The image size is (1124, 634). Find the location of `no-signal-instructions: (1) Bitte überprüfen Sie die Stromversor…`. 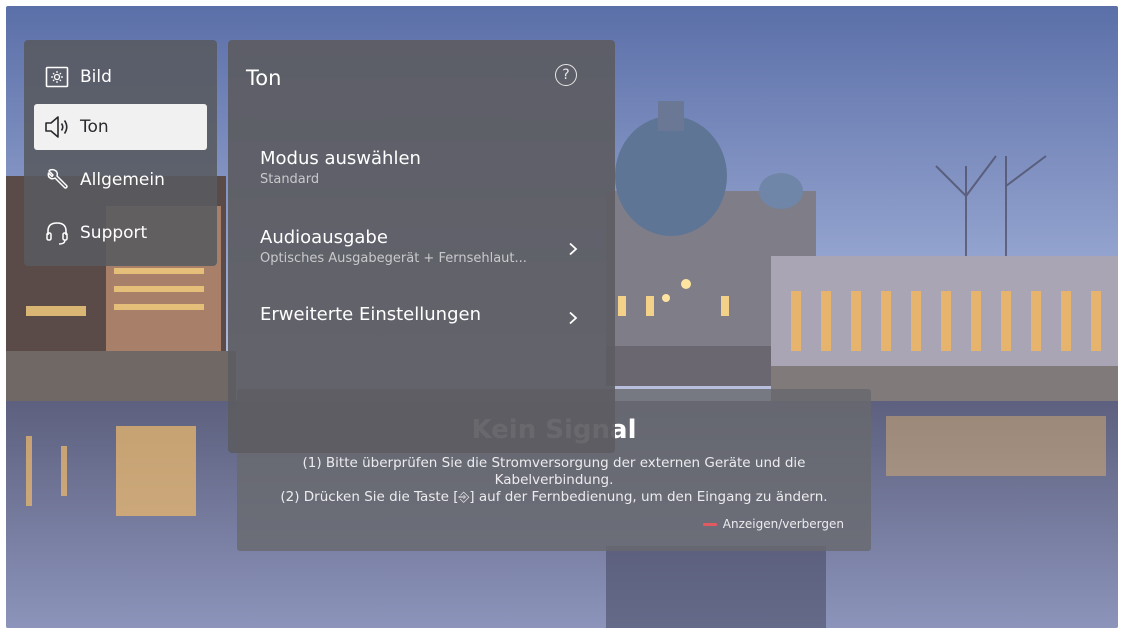

no-signal-instructions: (1) Bitte überprüfen Sie die Stromversor… is located at coordinates (554, 480).